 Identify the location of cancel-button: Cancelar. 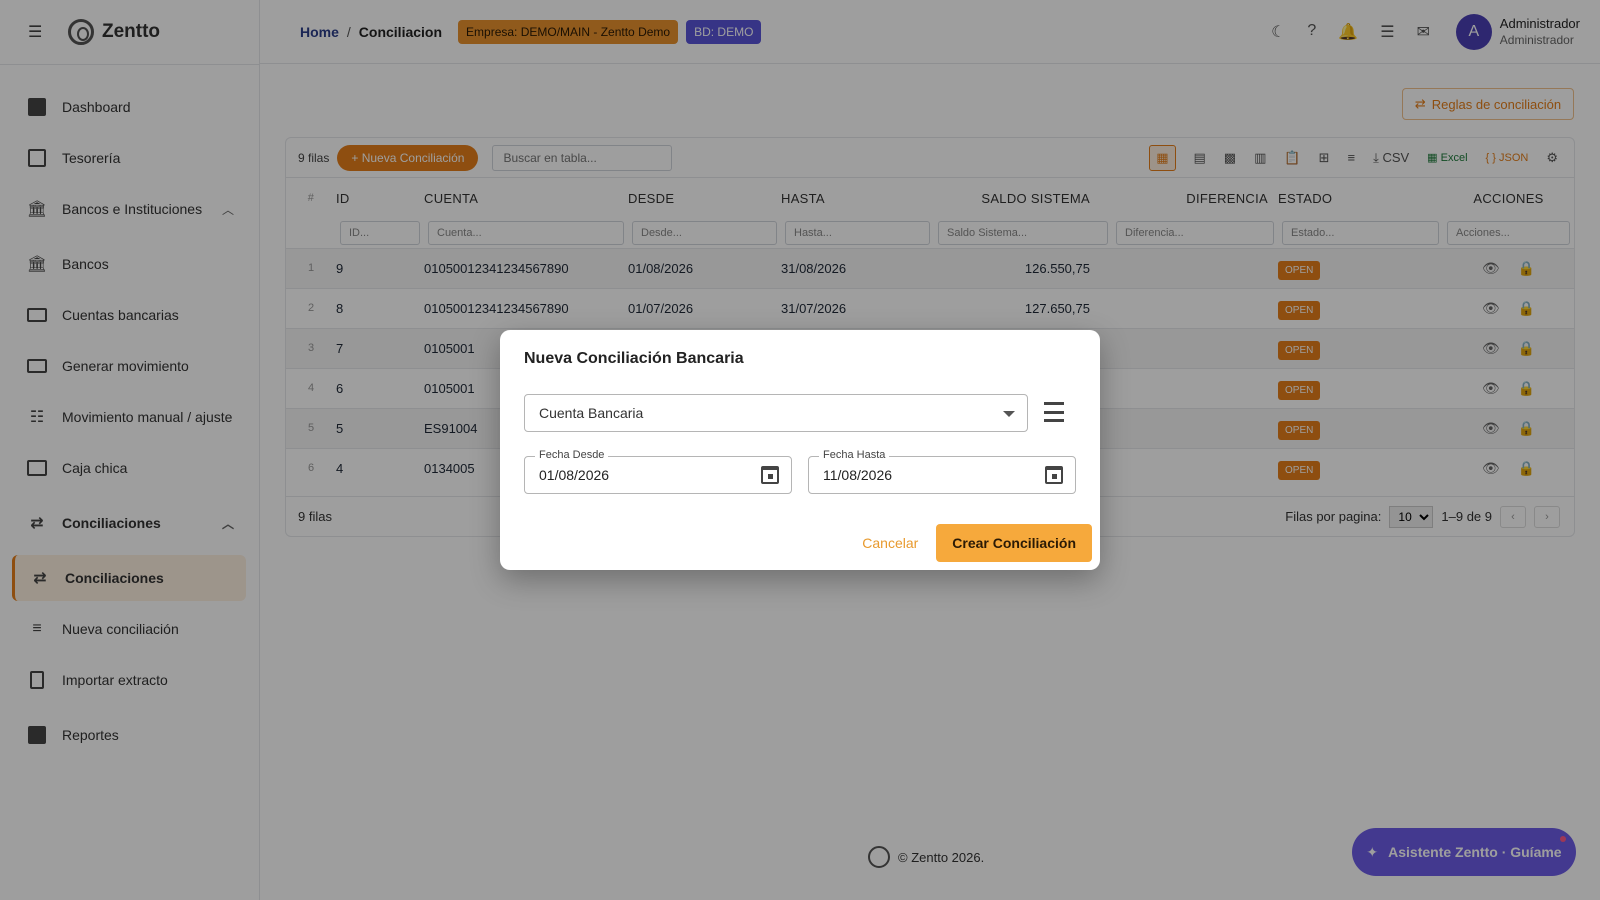
(890, 543).